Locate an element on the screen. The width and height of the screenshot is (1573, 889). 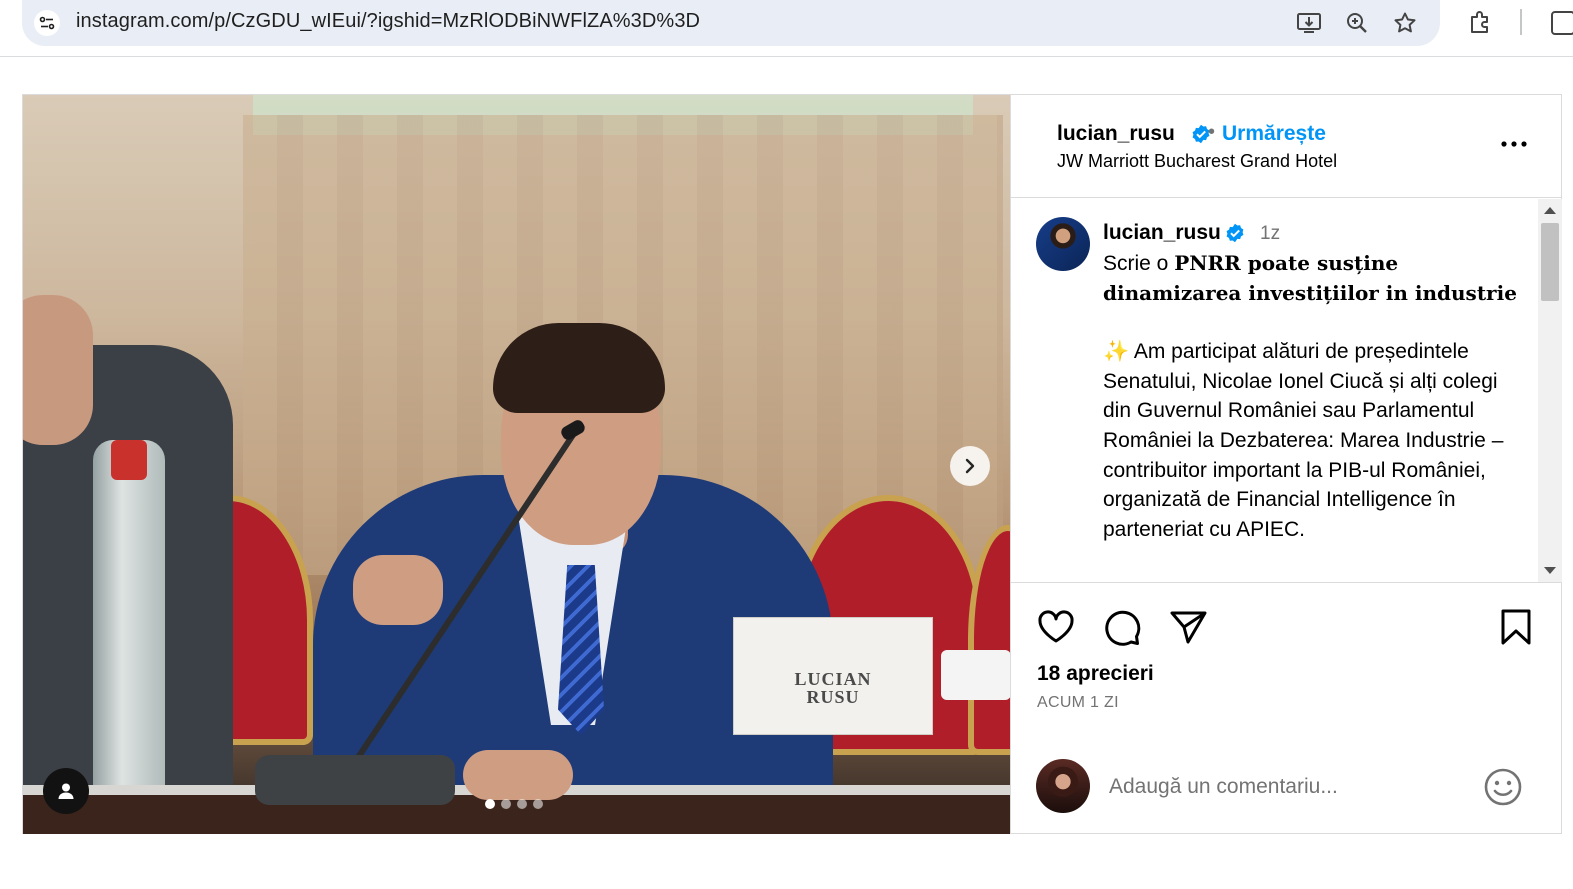
likes-count: 18 aprecieri is located at coordinates (1095, 674).